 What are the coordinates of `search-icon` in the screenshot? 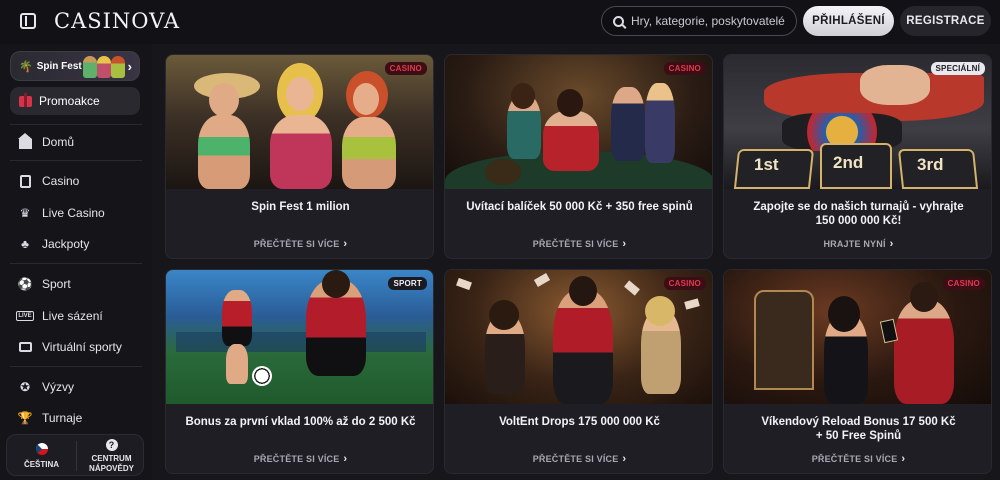 It's located at (618, 21).